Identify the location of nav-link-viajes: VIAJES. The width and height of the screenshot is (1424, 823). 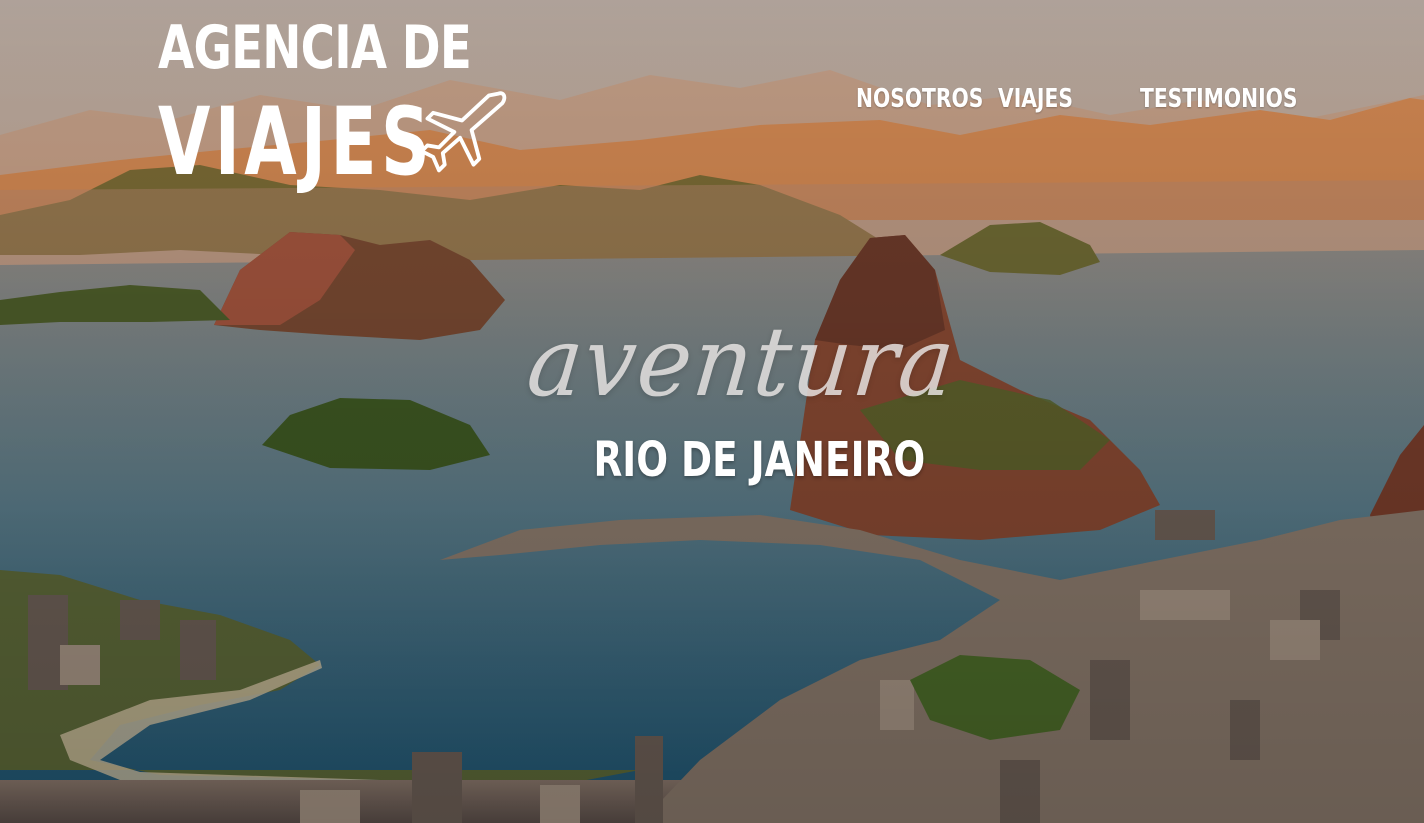
(1041, 99).